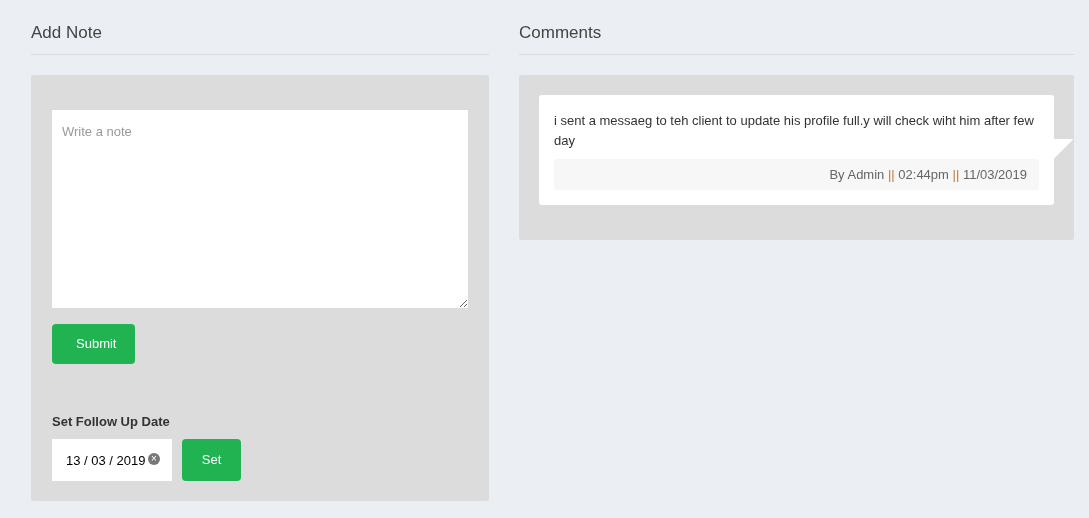  I want to click on section-title: Add Note, so click(260, 37).